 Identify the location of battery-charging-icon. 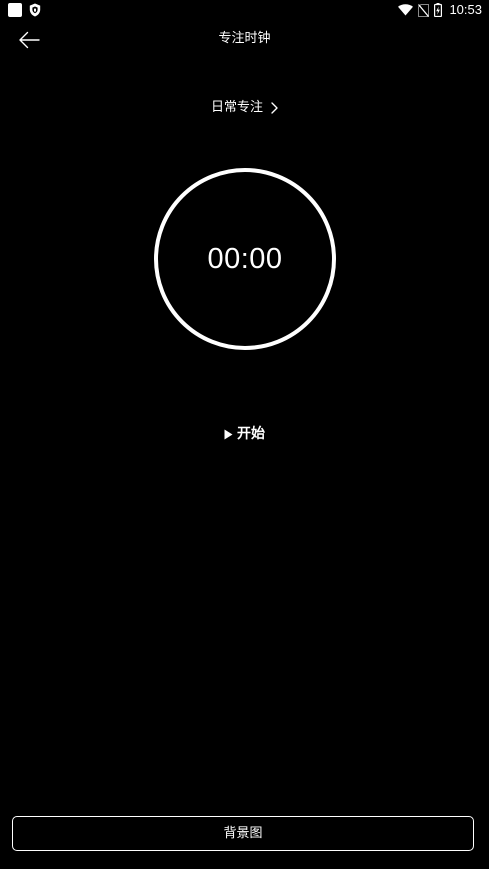
(438, 10).